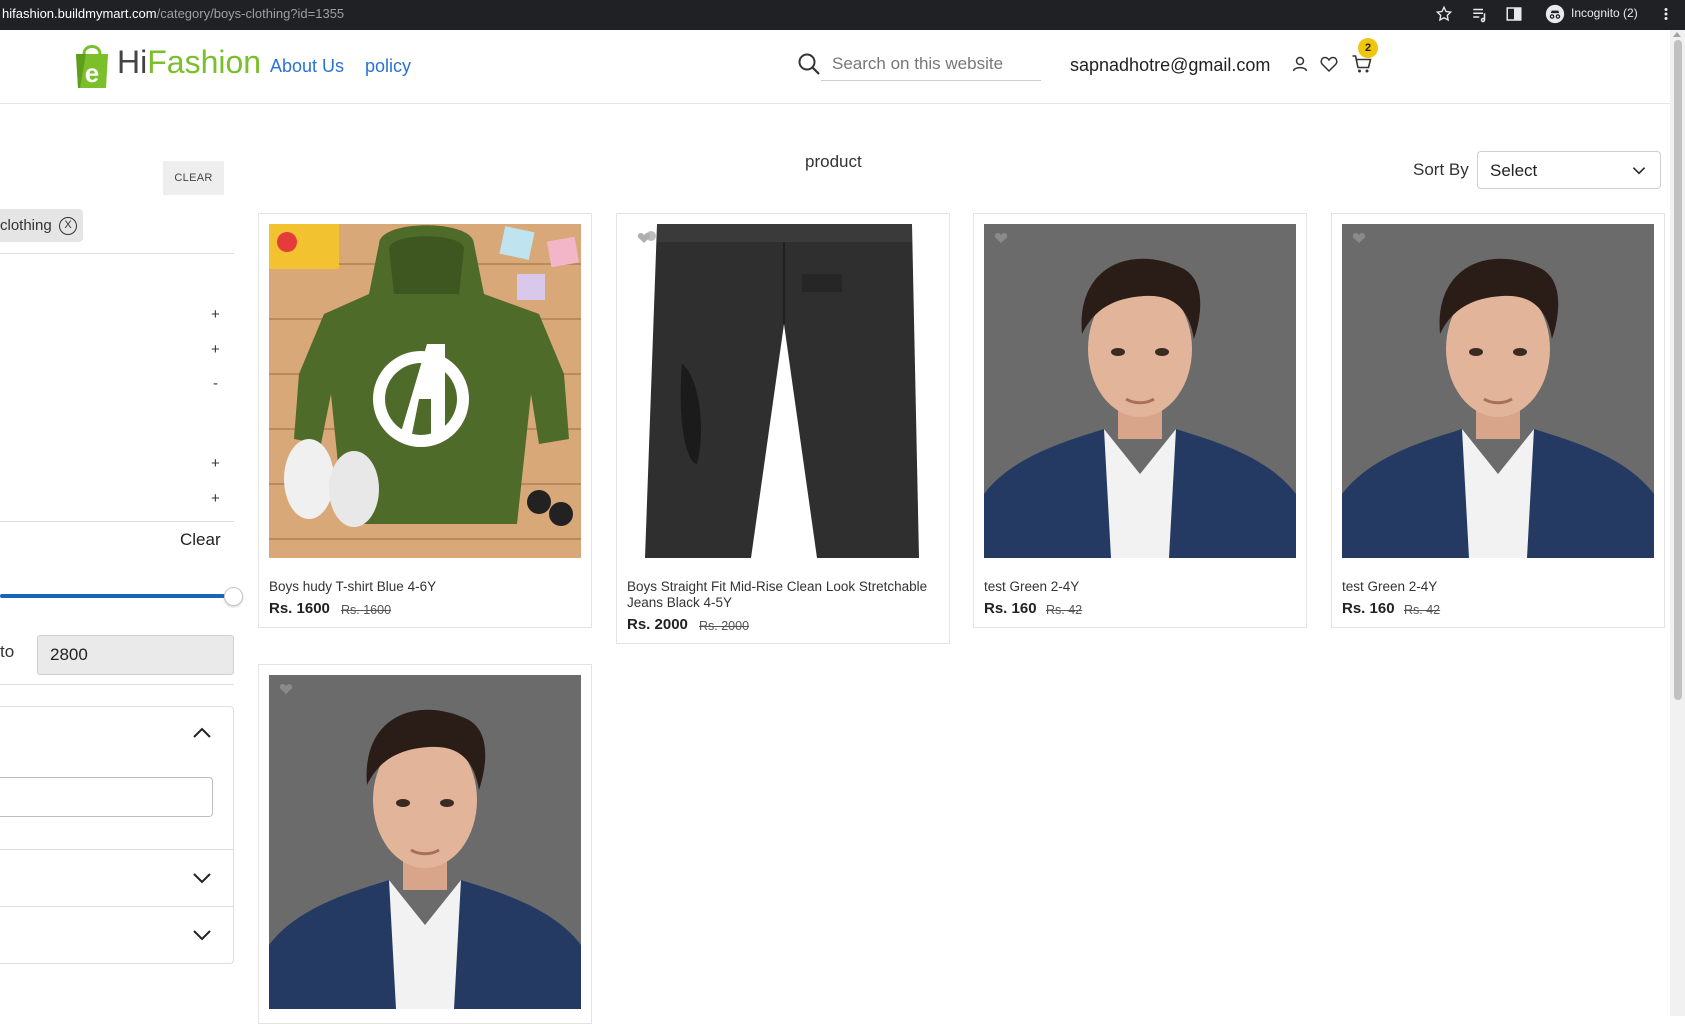  What do you see at coordinates (1666, 14) in the screenshot?
I see `browser-menu-icon` at bounding box center [1666, 14].